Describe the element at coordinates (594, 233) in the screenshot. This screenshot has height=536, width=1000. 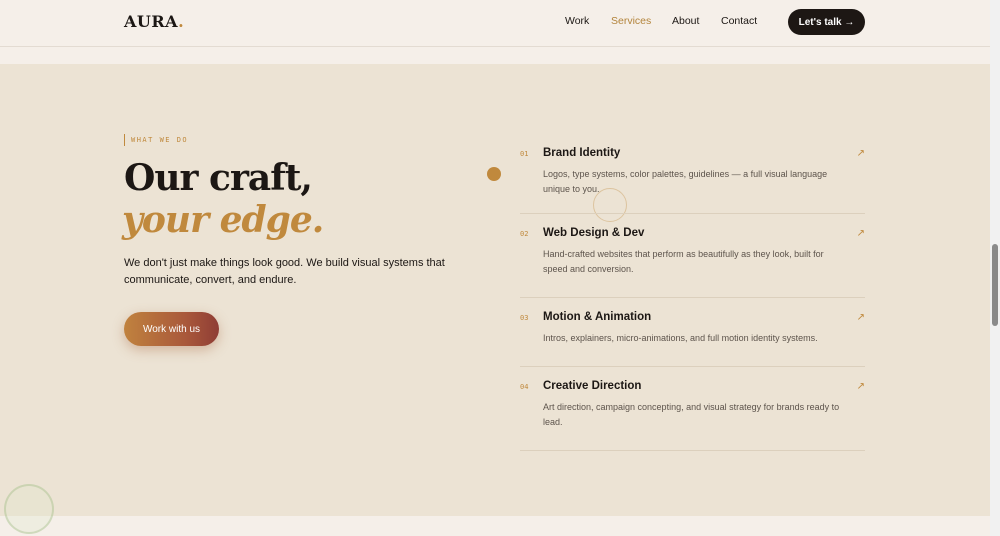
I see `service-title: Web Design & Dev` at that location.